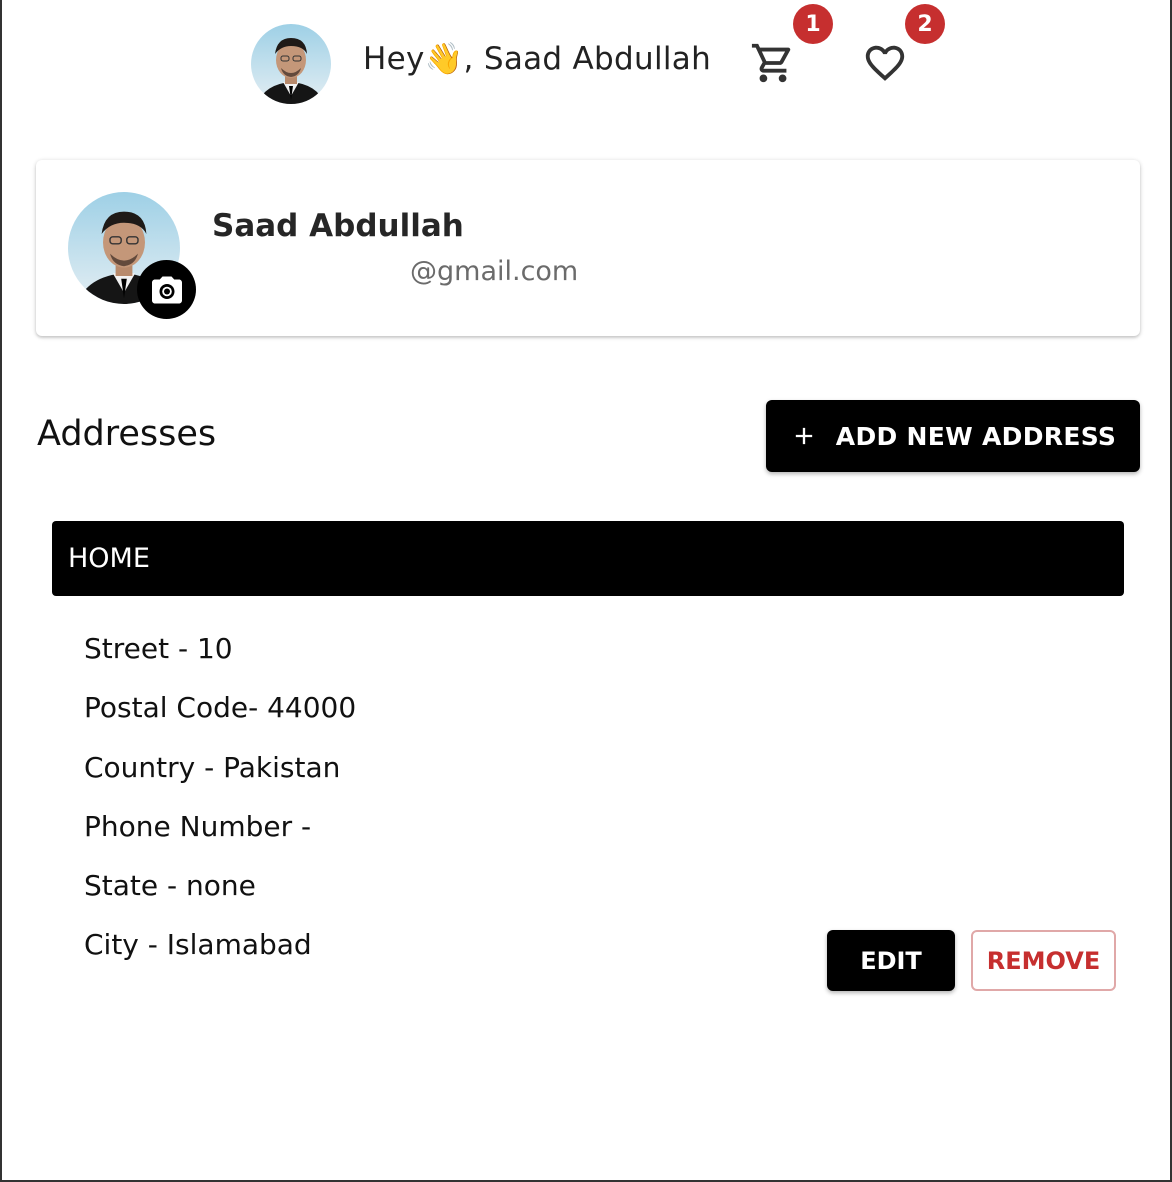  Describe the element at coordinates (338, 226) in the screenshot. I see `profile-name: Saad Abdullah` at that location.